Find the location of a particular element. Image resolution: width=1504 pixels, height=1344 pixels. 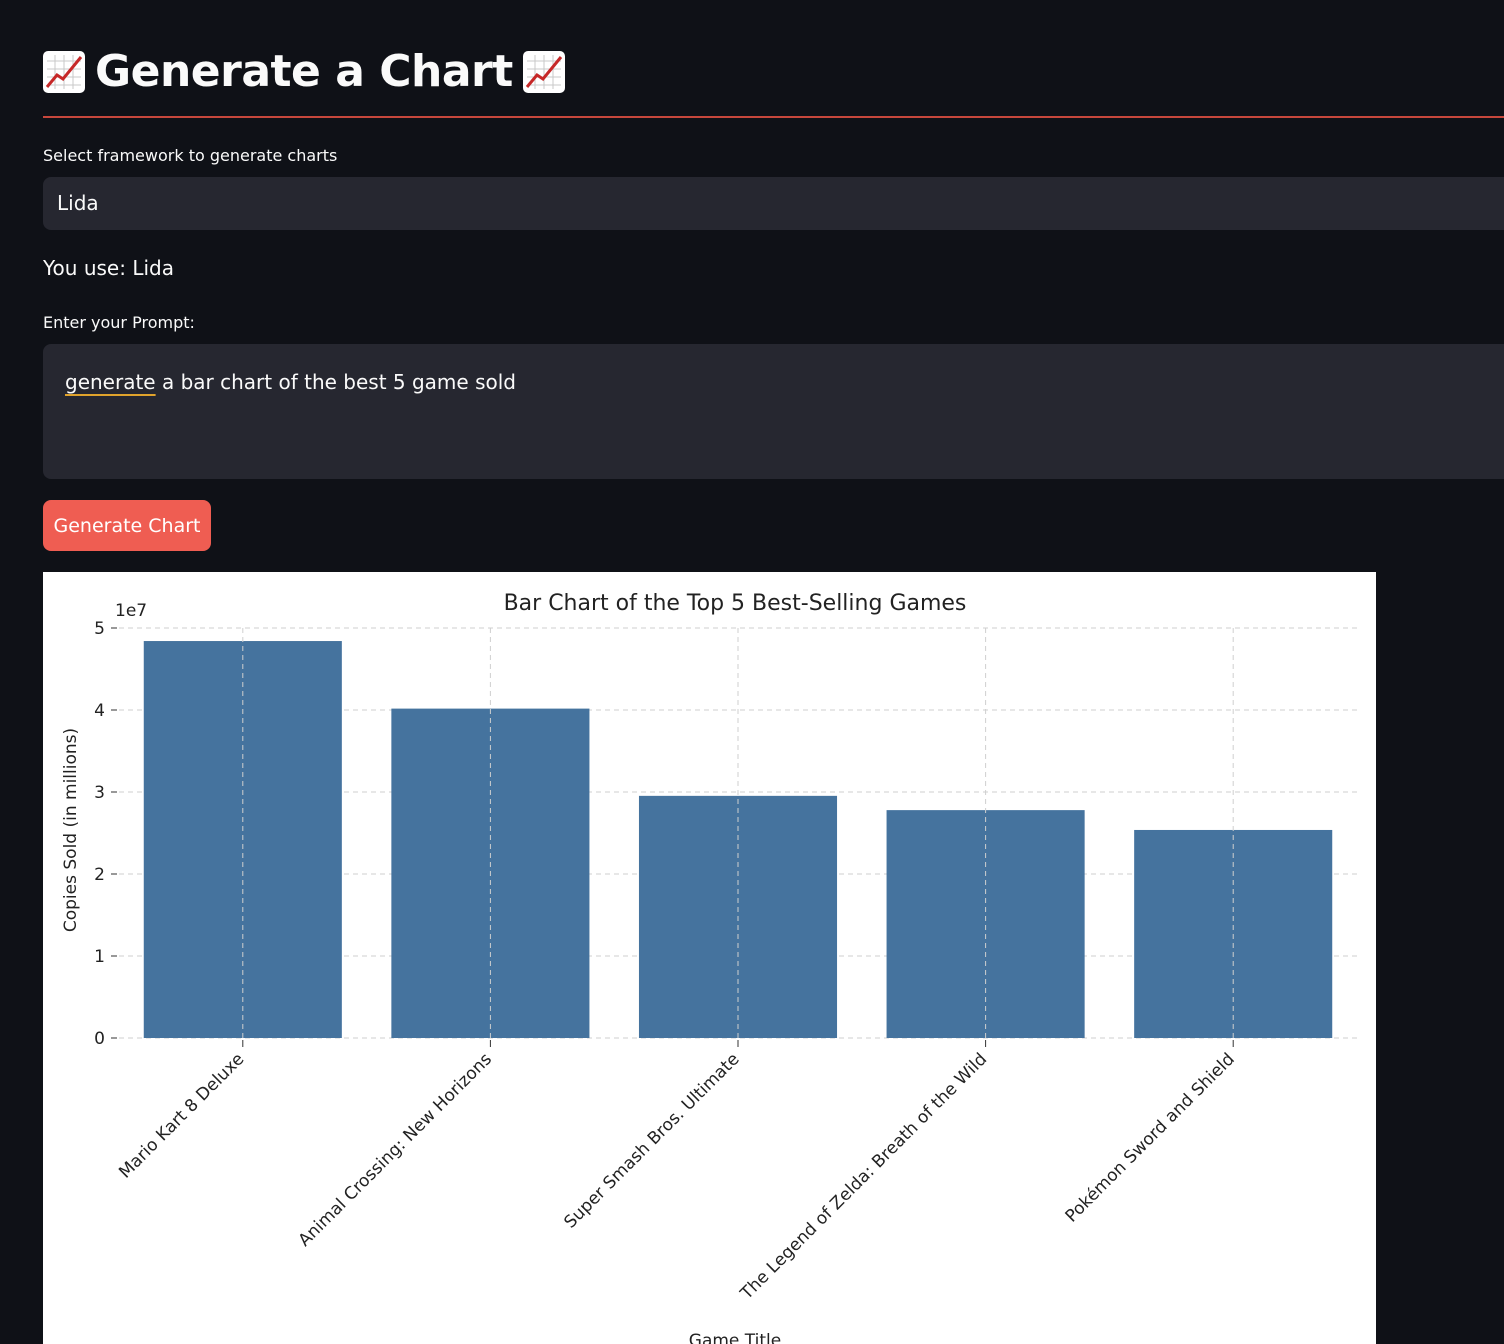

framework-label: Select framework to generate charts is located at coordinates (190, 155).